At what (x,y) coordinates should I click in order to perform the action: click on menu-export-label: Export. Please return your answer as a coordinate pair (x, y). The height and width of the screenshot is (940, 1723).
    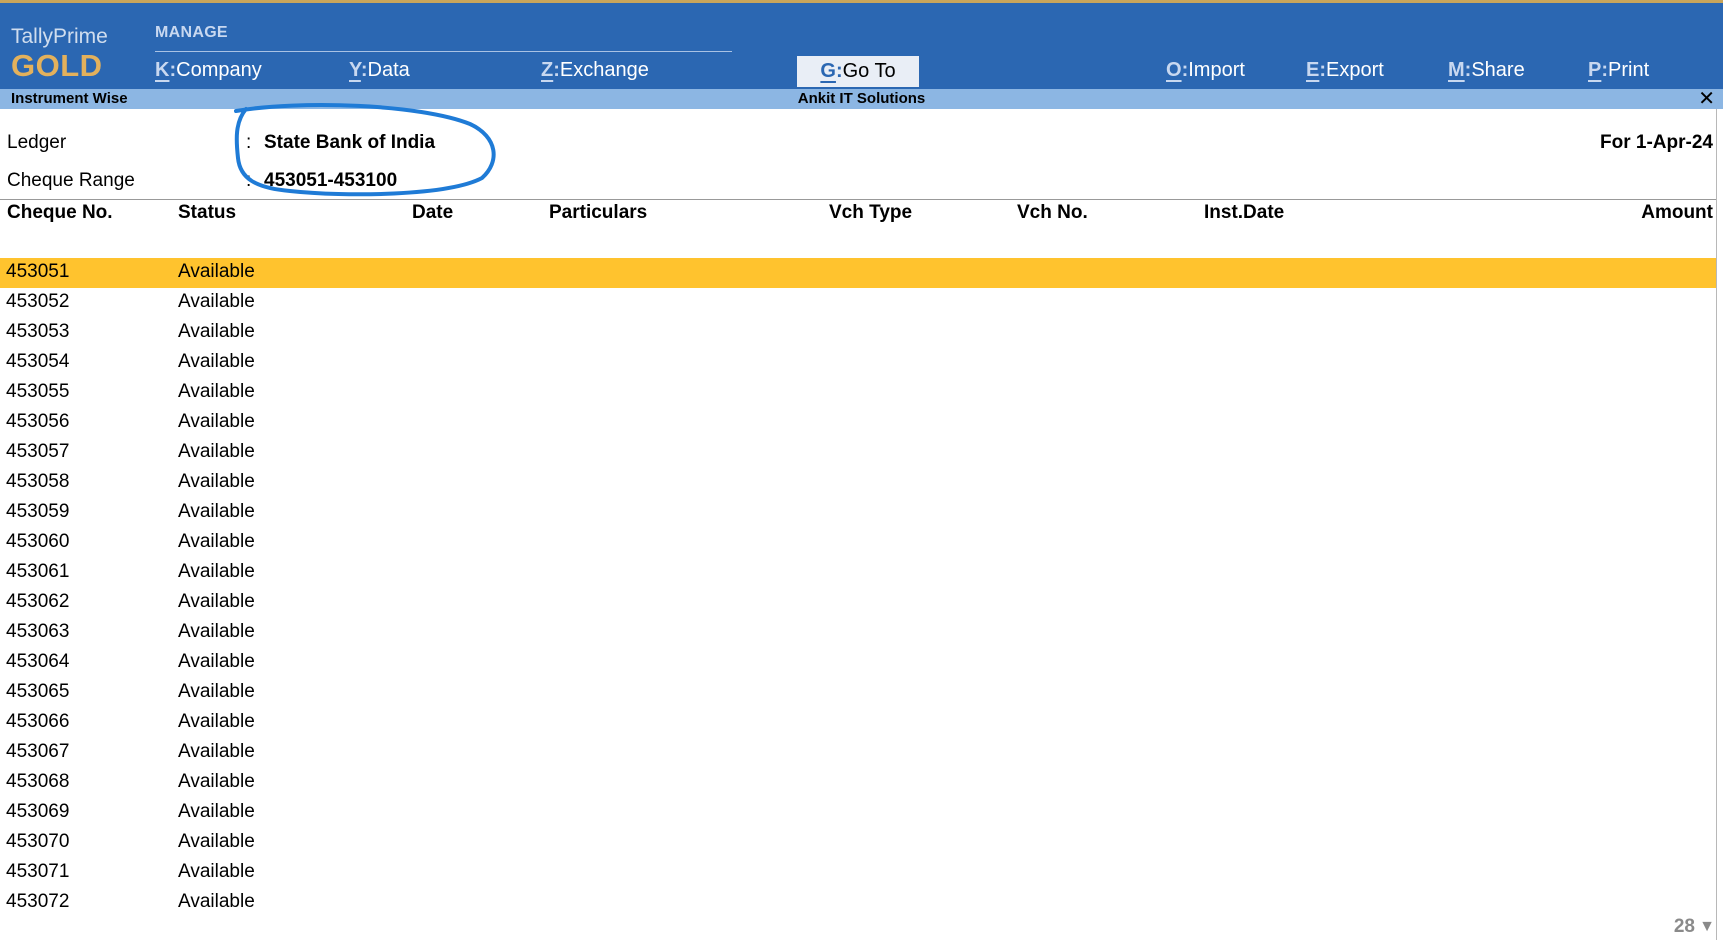
    Looking at the image, I should click on (1355, 70).